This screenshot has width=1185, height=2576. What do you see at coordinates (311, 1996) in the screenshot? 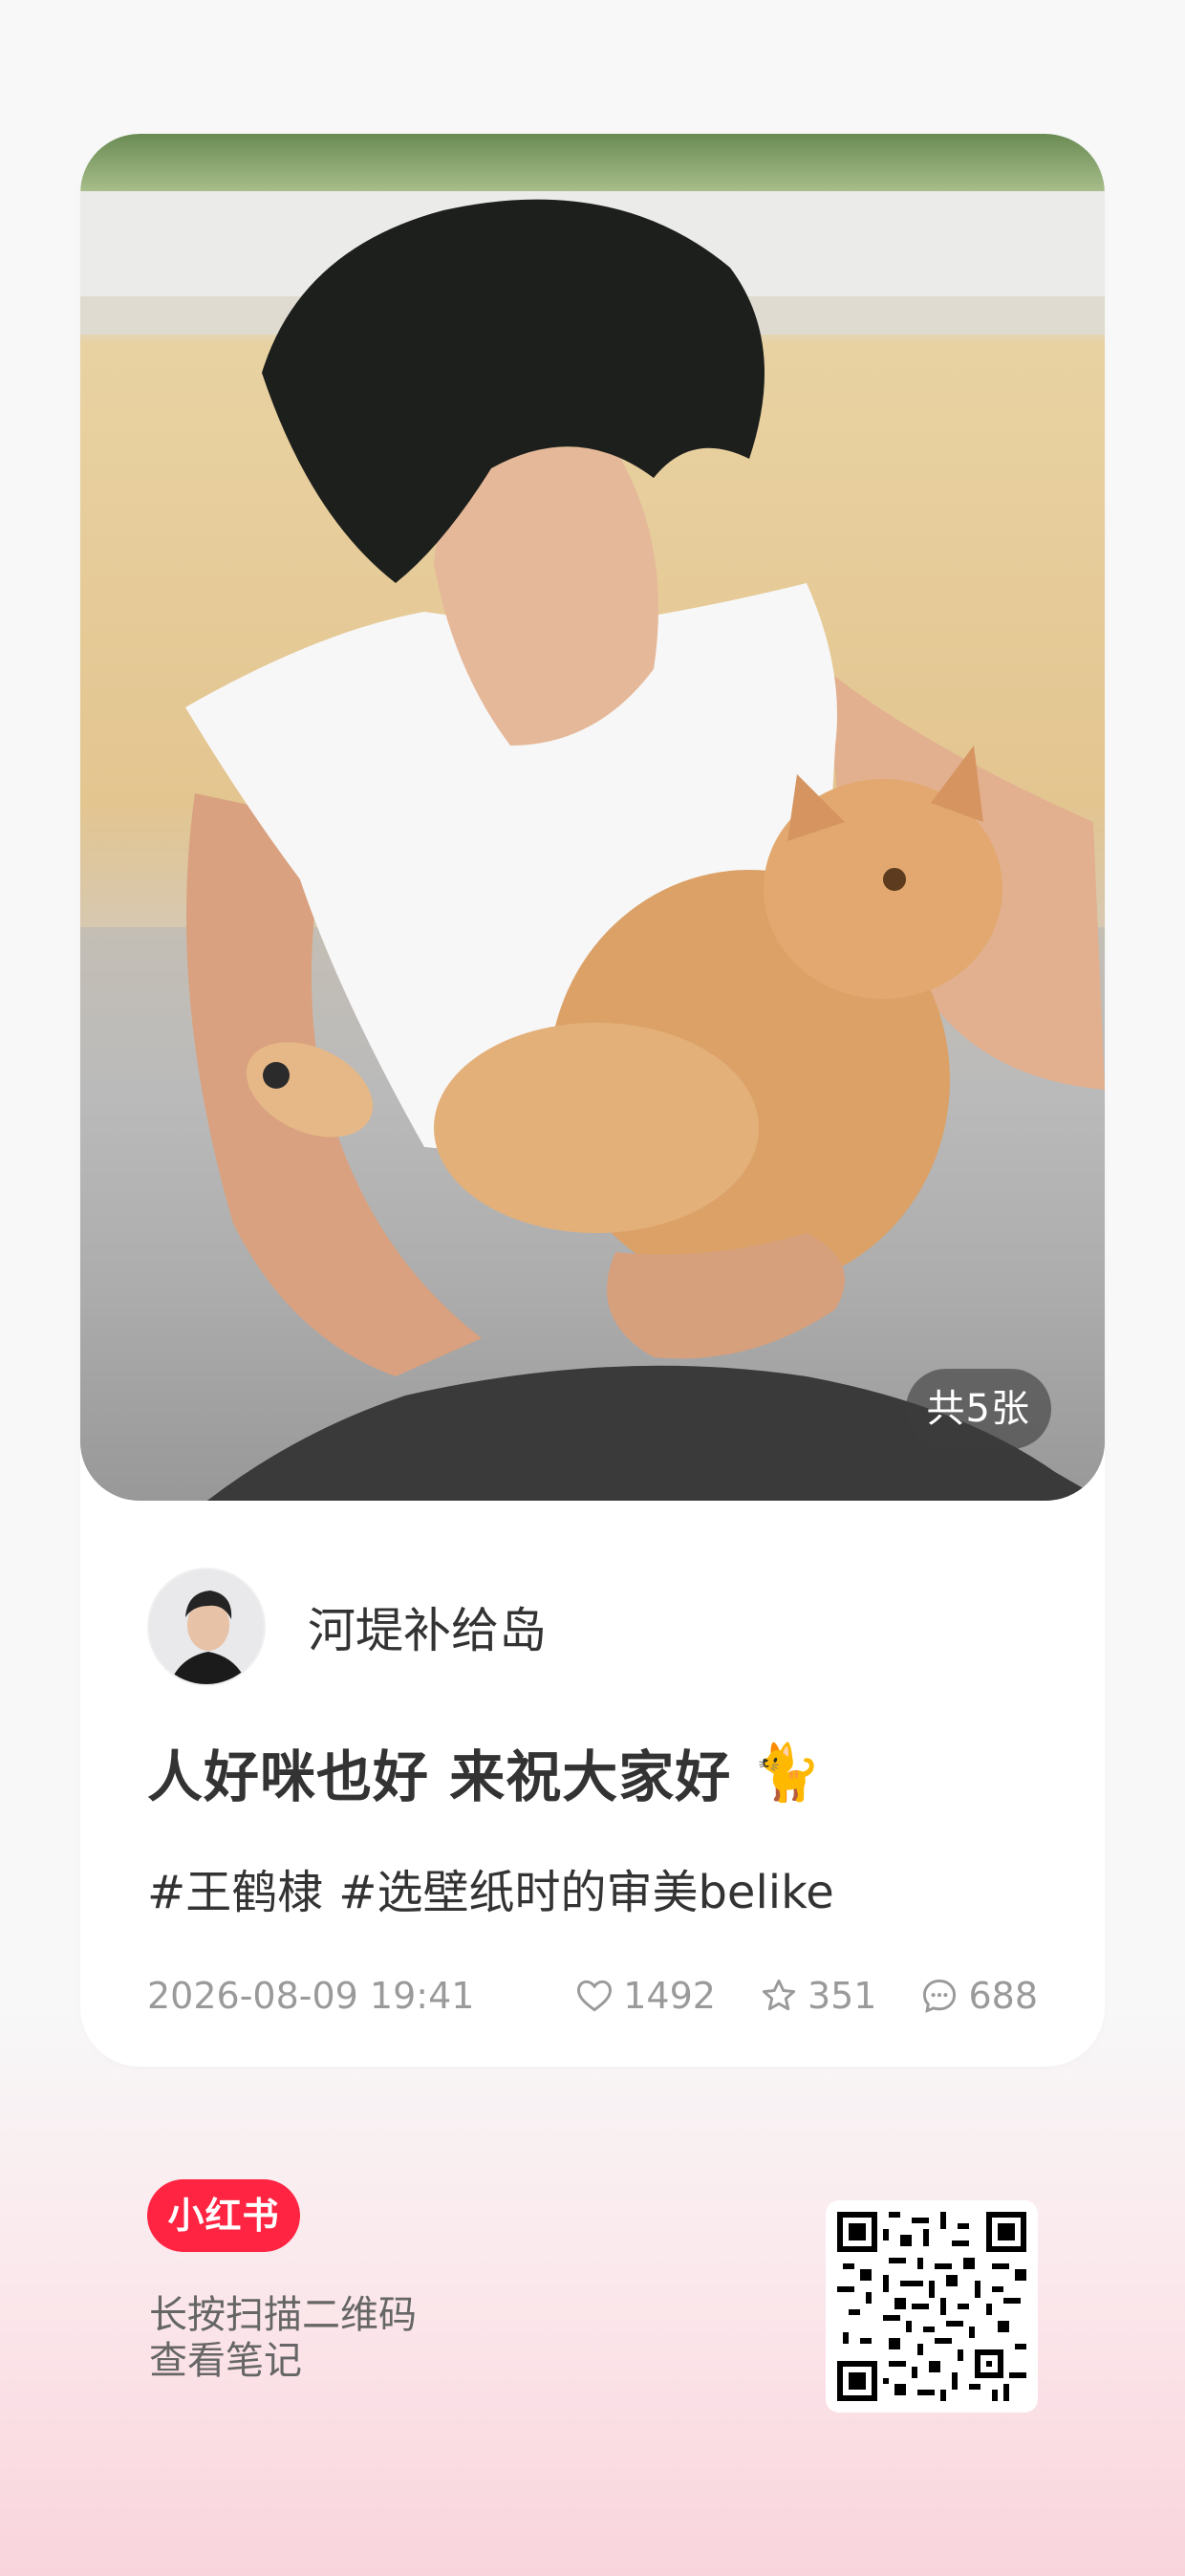
I see `post-date: 2026-08-09 19:41` at bounding box center [311, 1996].